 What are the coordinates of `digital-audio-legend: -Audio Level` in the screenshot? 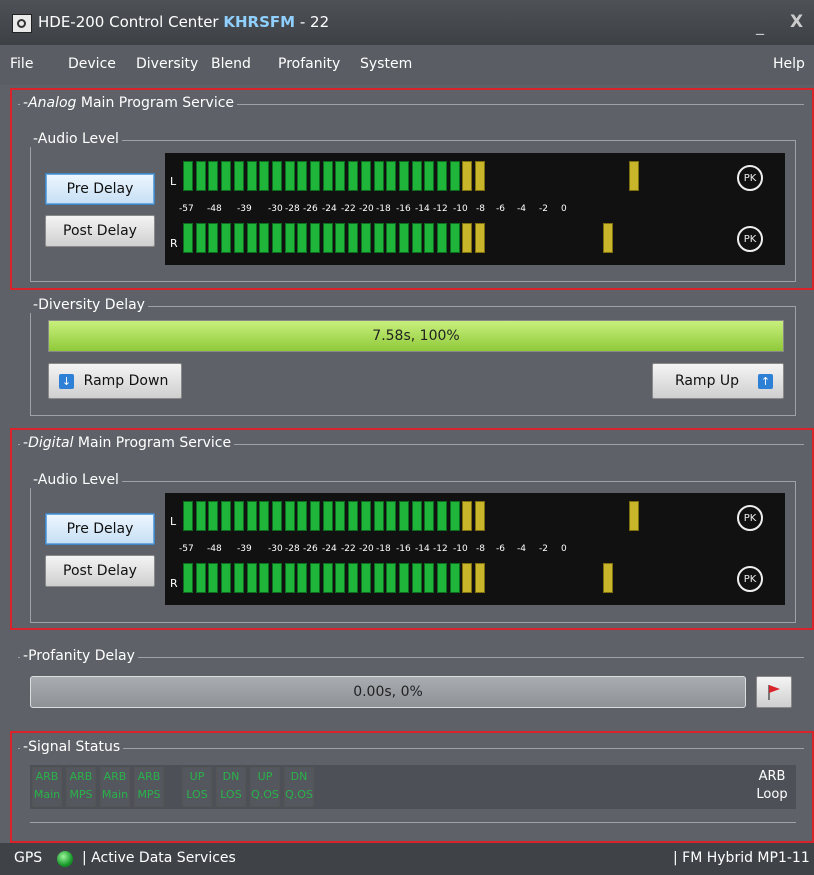 It's located at (76, 480).